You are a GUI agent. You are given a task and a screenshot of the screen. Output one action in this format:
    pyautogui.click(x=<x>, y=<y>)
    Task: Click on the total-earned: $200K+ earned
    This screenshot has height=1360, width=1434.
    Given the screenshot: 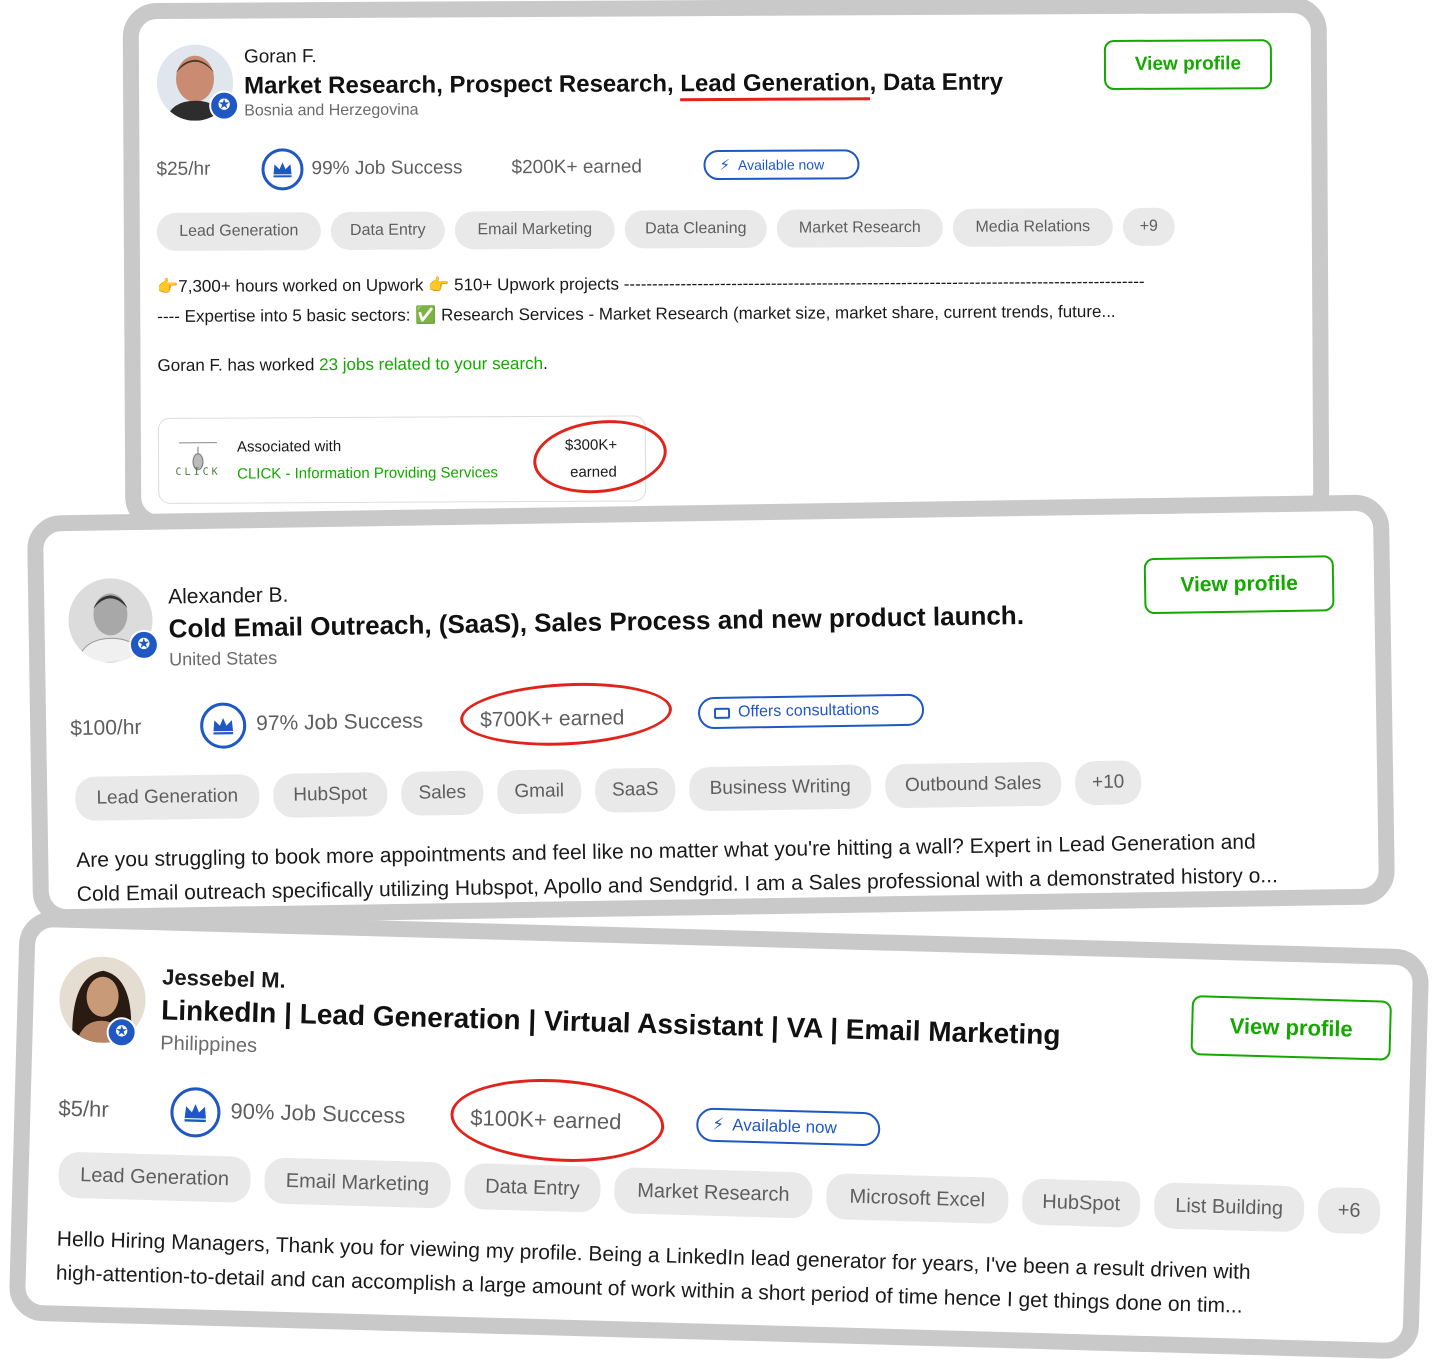 What is the action you would take?
    pyautogui.click(x=577, y=167)
    